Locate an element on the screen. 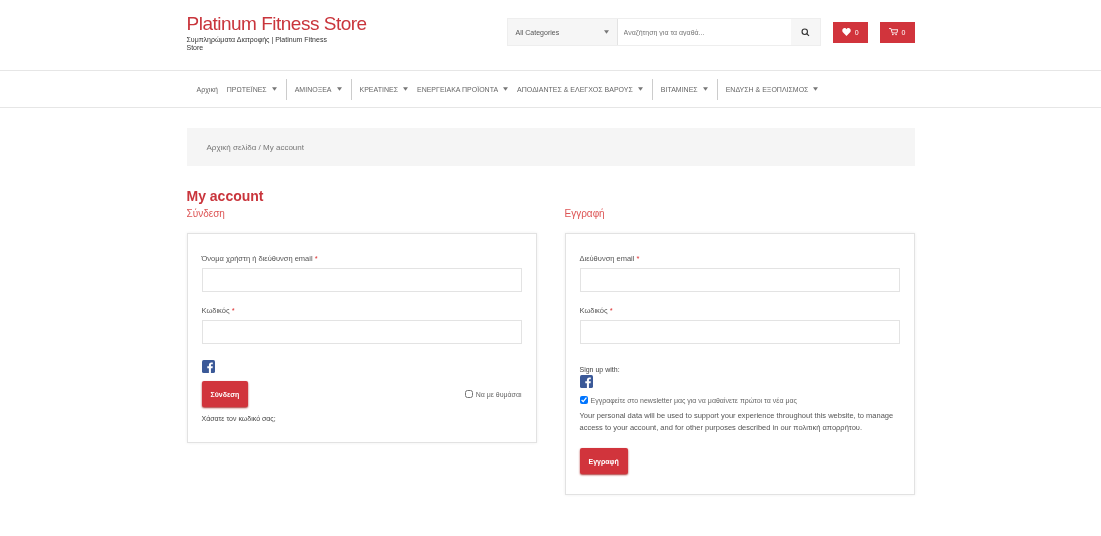 The width and height of the screenshot is (1101, 536). breadcrumb: Αρχική σελίδα / My account is located at coordinates (255, 147).